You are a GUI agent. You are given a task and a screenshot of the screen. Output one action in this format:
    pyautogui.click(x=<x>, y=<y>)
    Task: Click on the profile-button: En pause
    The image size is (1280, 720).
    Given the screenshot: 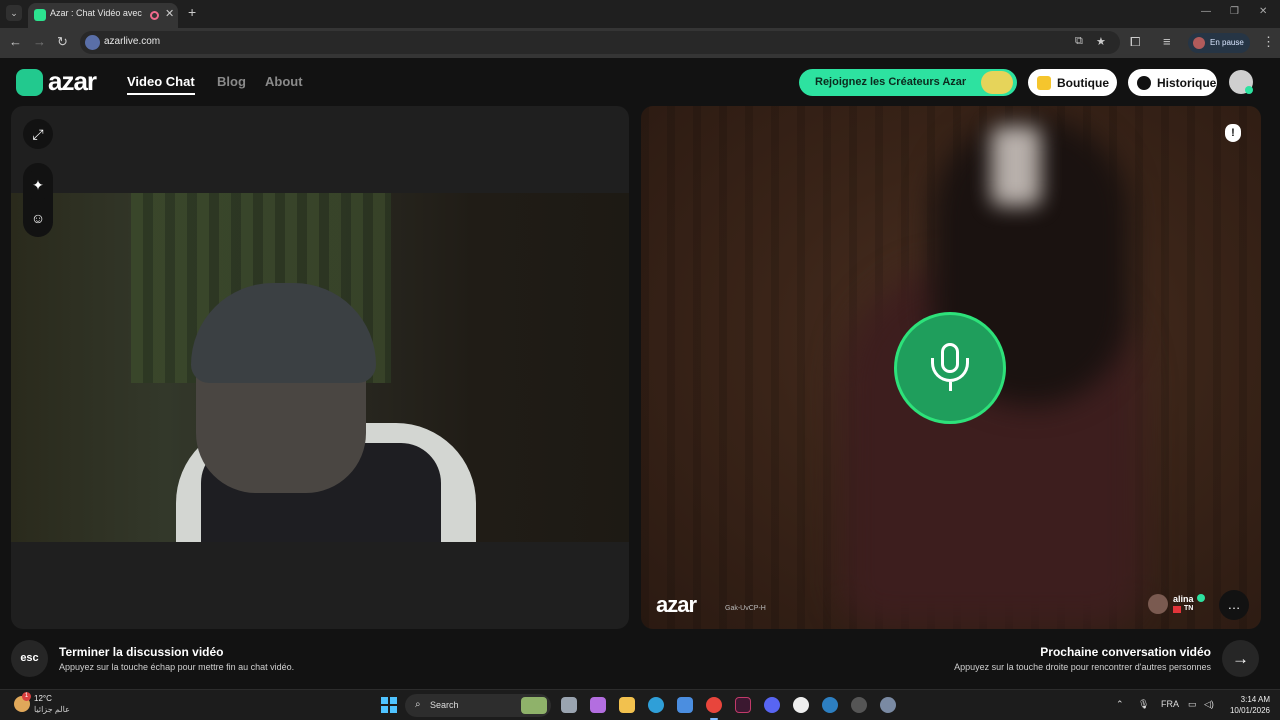 What is the action you would take?
    pyautogui.click(x=1219, y=43)
    